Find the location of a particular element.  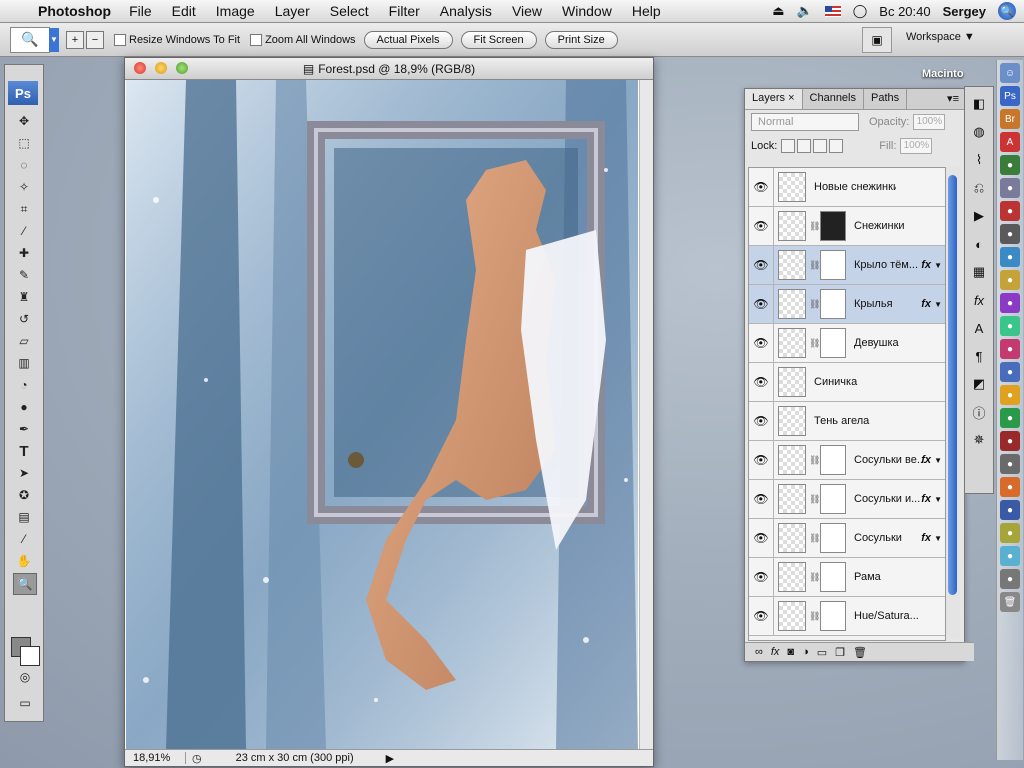

shape-tool-icon: ✪ is located at coordinates (24, 495).